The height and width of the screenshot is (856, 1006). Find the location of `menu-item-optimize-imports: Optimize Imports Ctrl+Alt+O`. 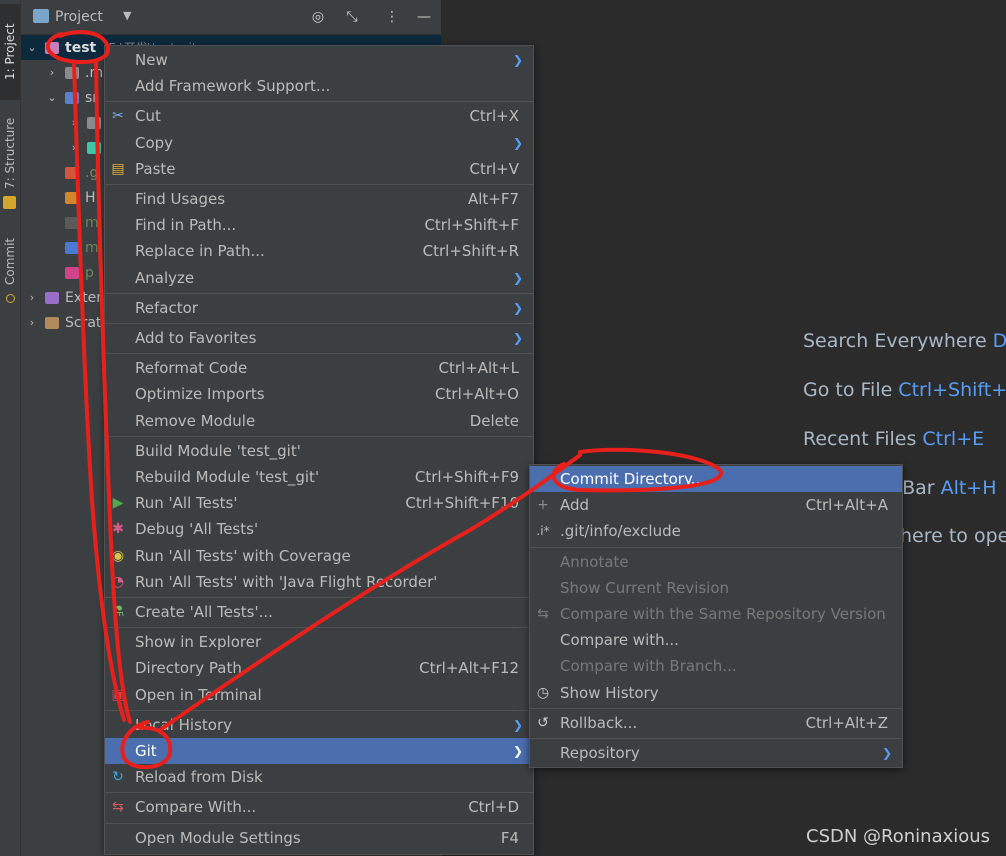

menu-item-optimize-imports: Optimize Imports Ctrl+Alt+O is located at coordinates (319, 394).